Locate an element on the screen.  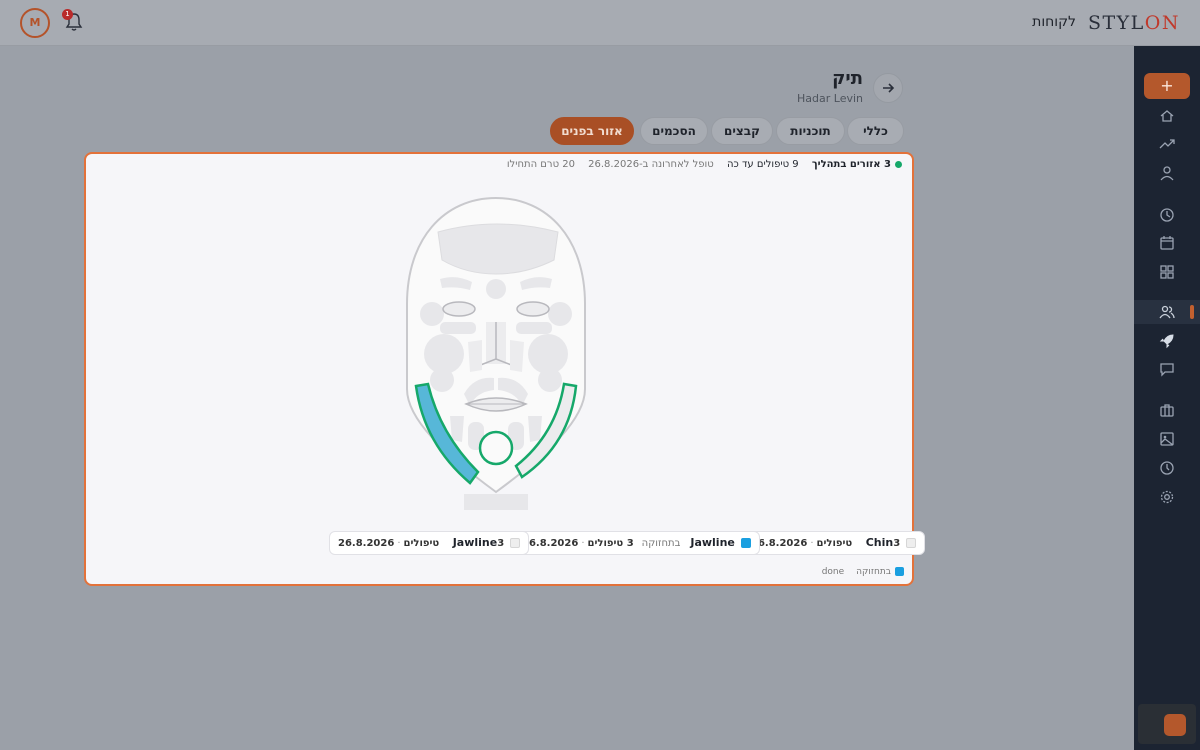
brand-logo: STYLON is located at coordinates (1134, 23).